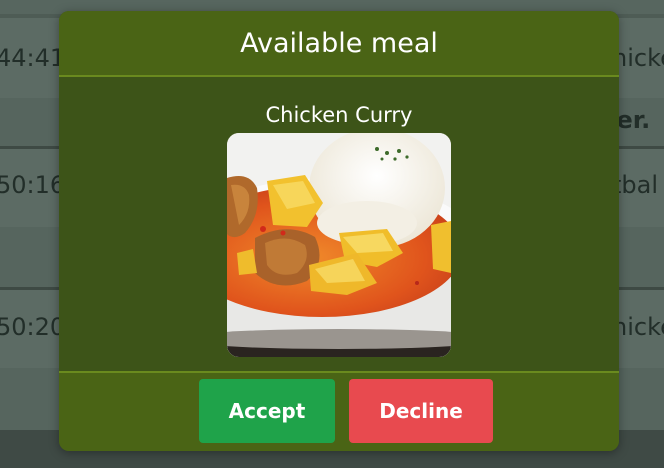 The width and height of the screenshot is (664, 468). What do you see at coordinates (339, 115) in the screenshot?
I see `meal-name: Chicken Curry` at bounding box center [339, 115].